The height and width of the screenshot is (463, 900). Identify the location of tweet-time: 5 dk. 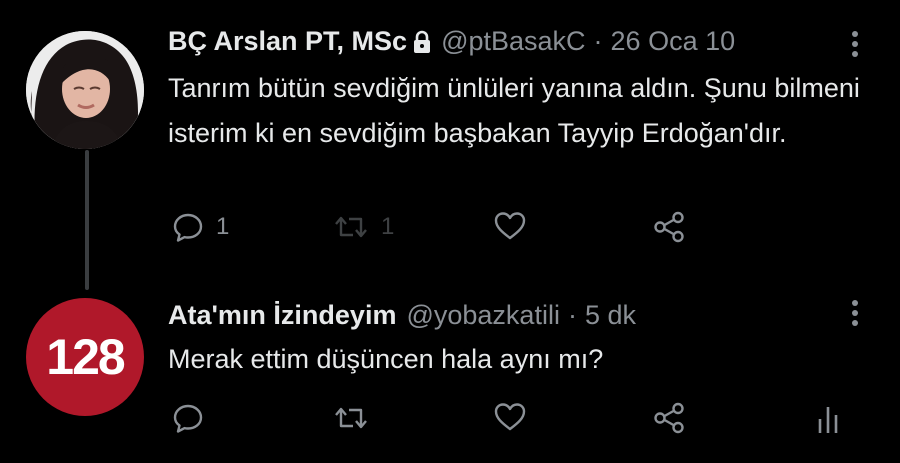
(610, 315).